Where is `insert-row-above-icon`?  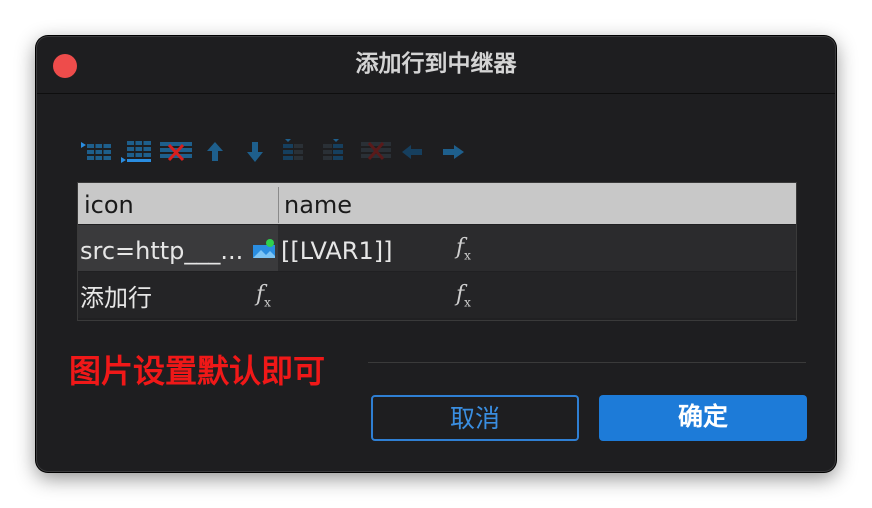
insert-row-above-icon is located at coordinates (99, 152).